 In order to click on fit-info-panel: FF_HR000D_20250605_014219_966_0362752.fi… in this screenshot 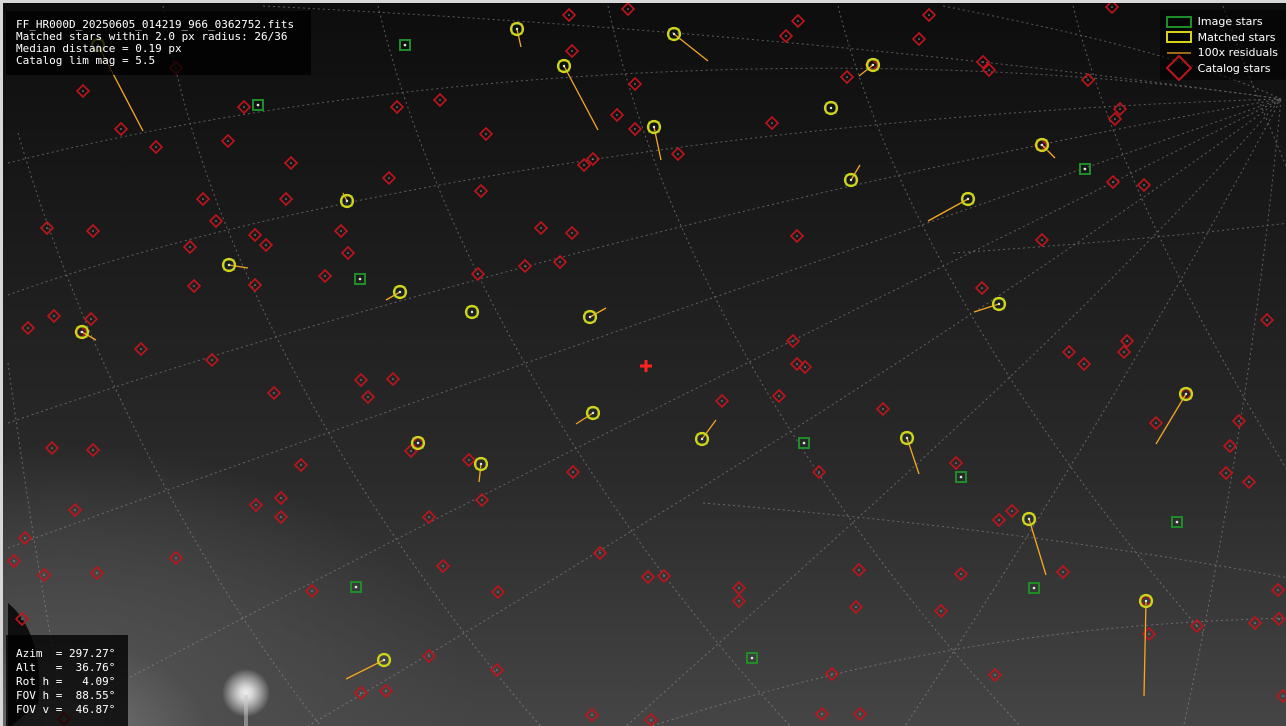, I will do `click(158, 43)`.